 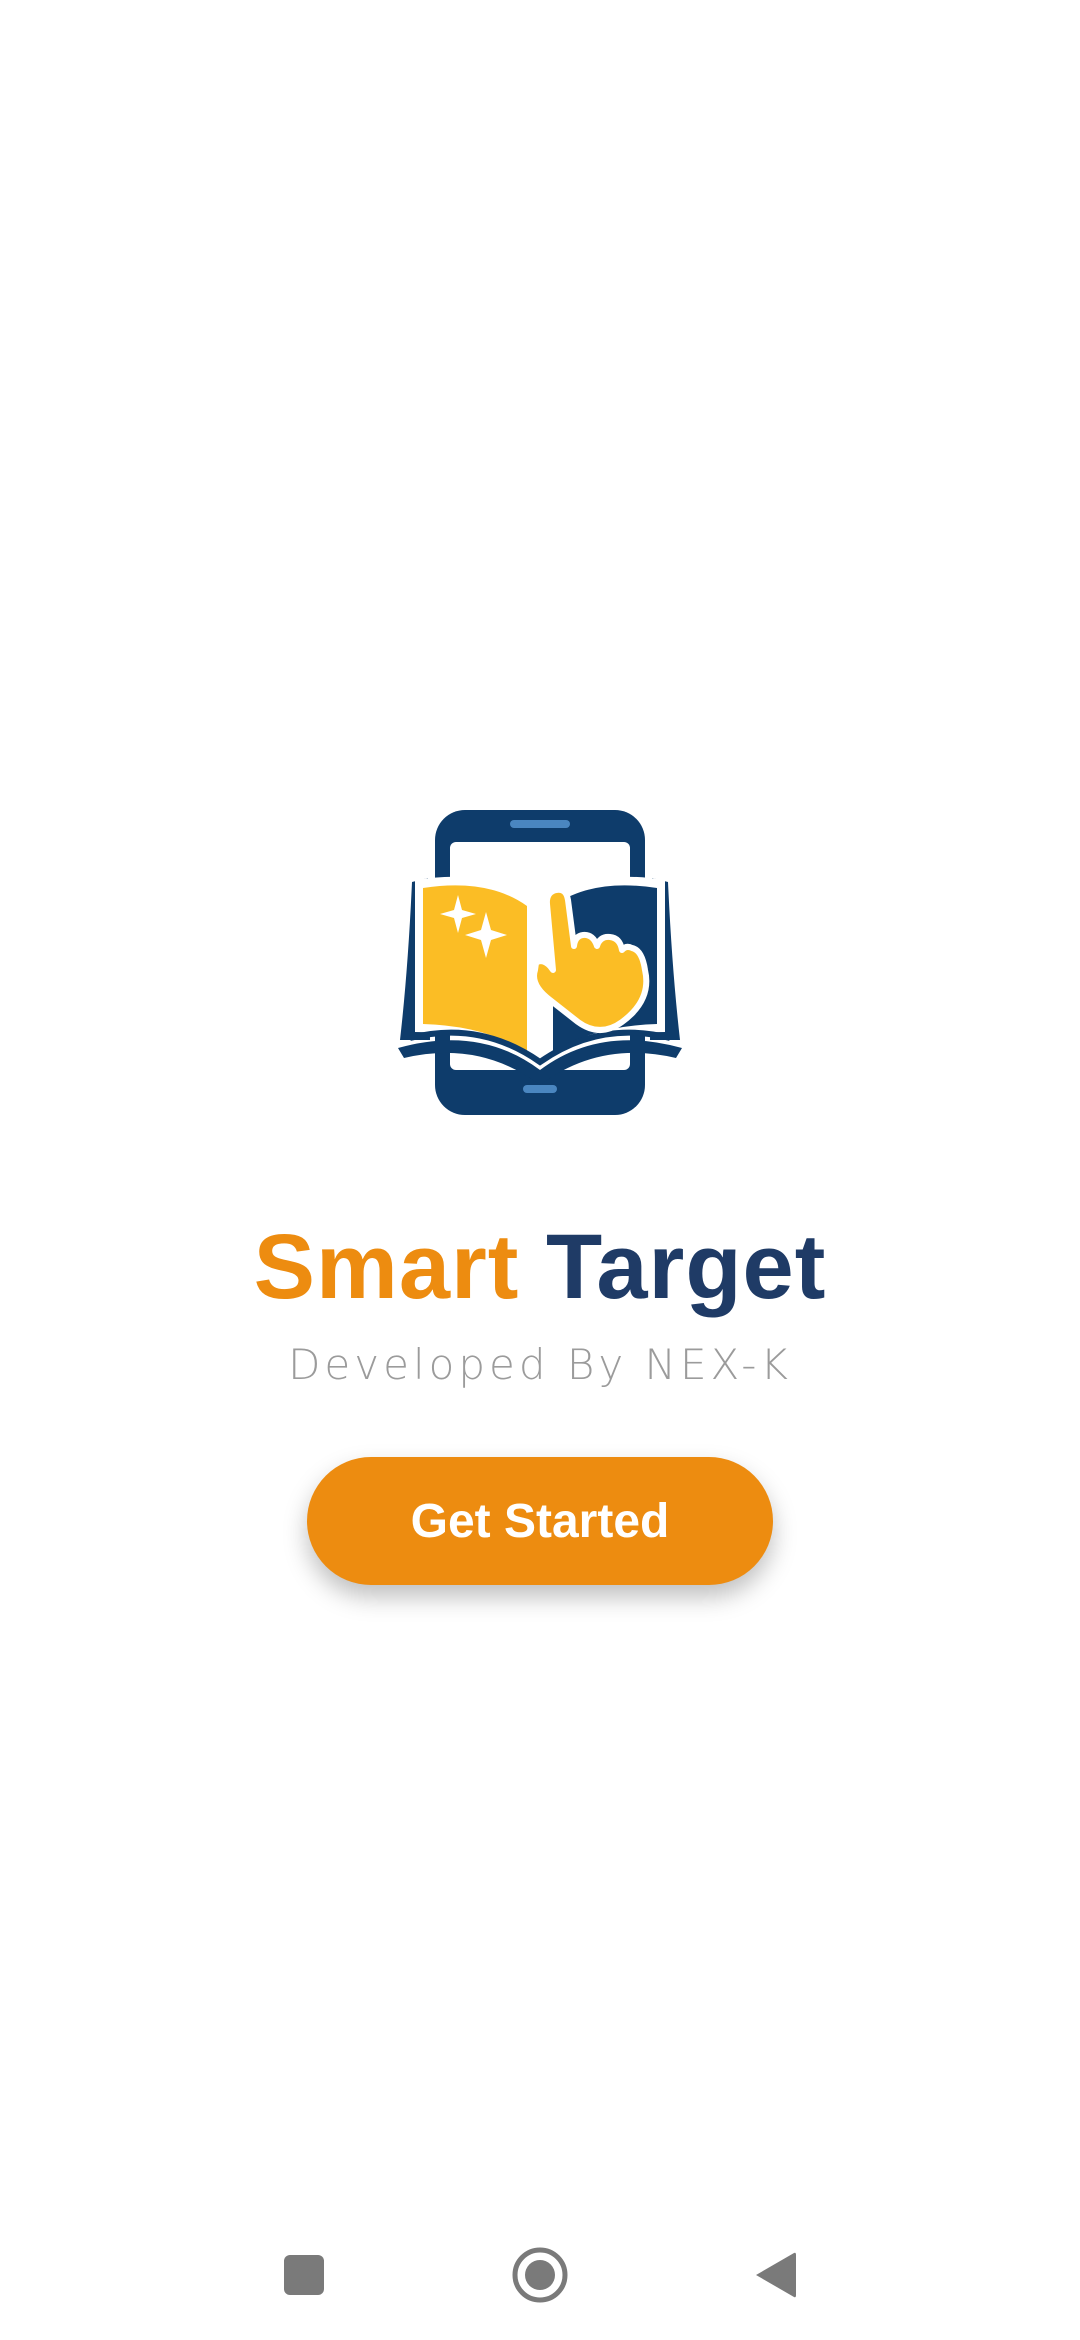 I want to click on get-started-button: Get Started, so click(x=540, y=1521).